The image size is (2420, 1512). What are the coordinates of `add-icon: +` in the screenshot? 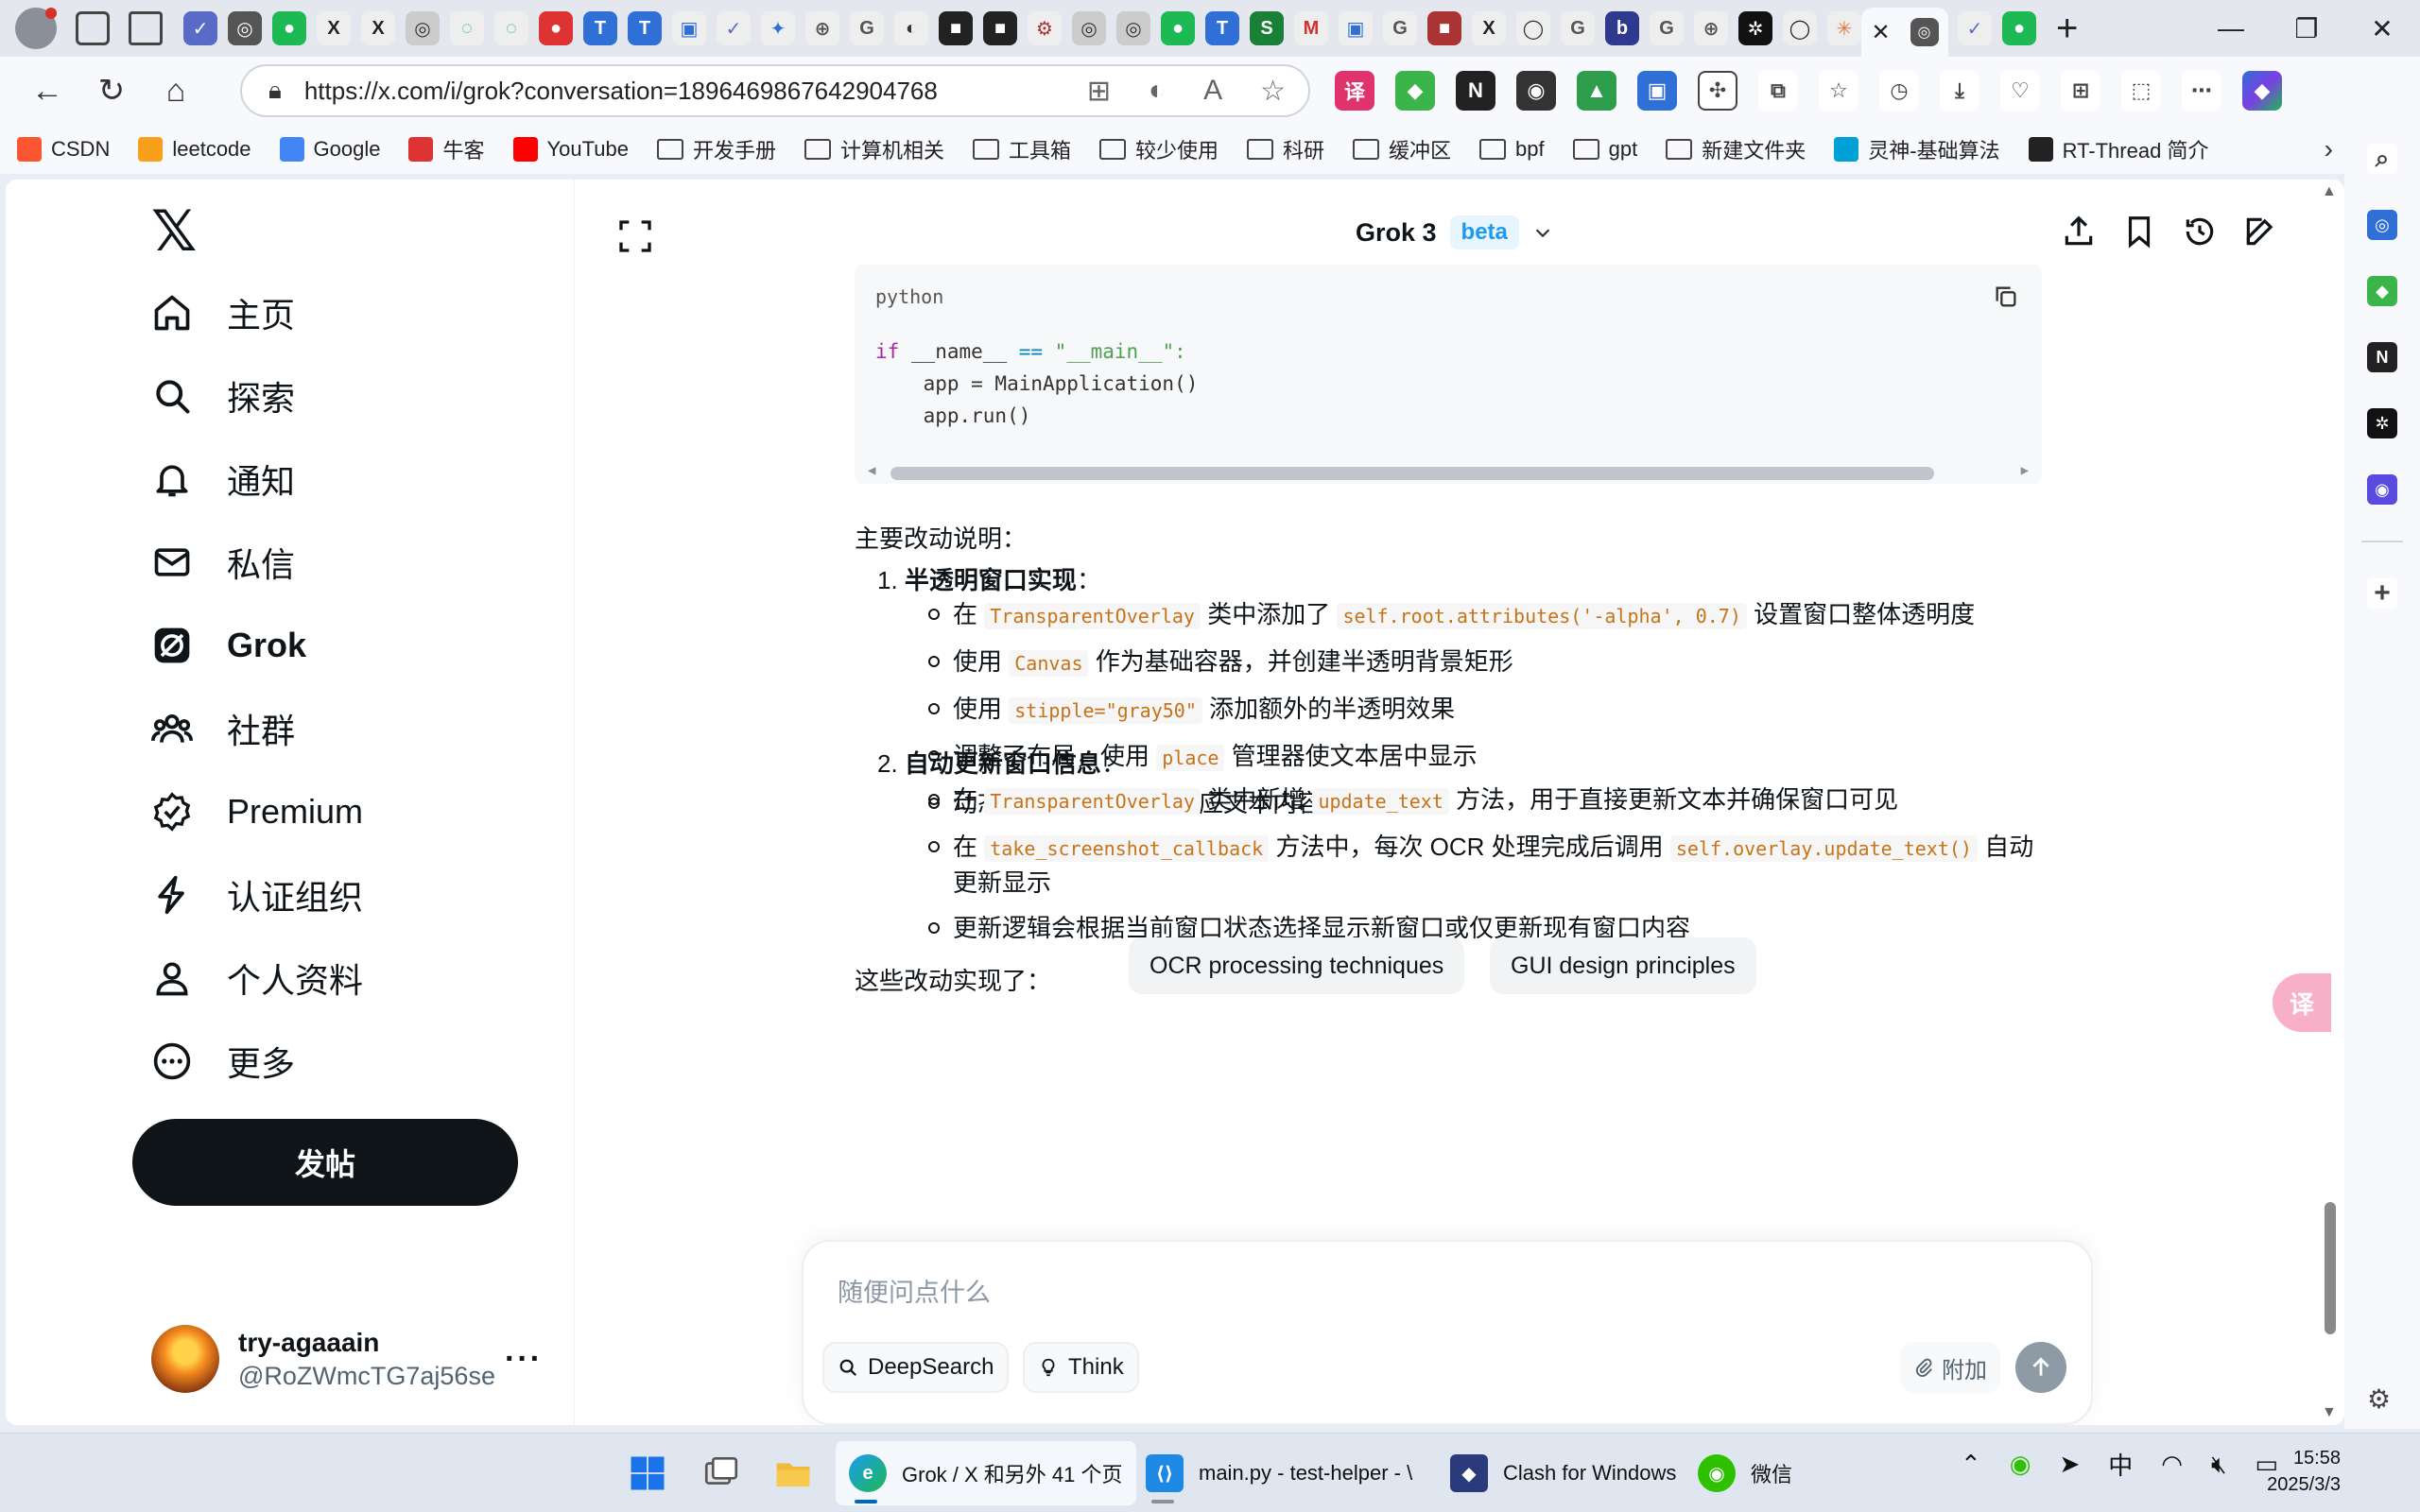 It's located at (2382, 593).